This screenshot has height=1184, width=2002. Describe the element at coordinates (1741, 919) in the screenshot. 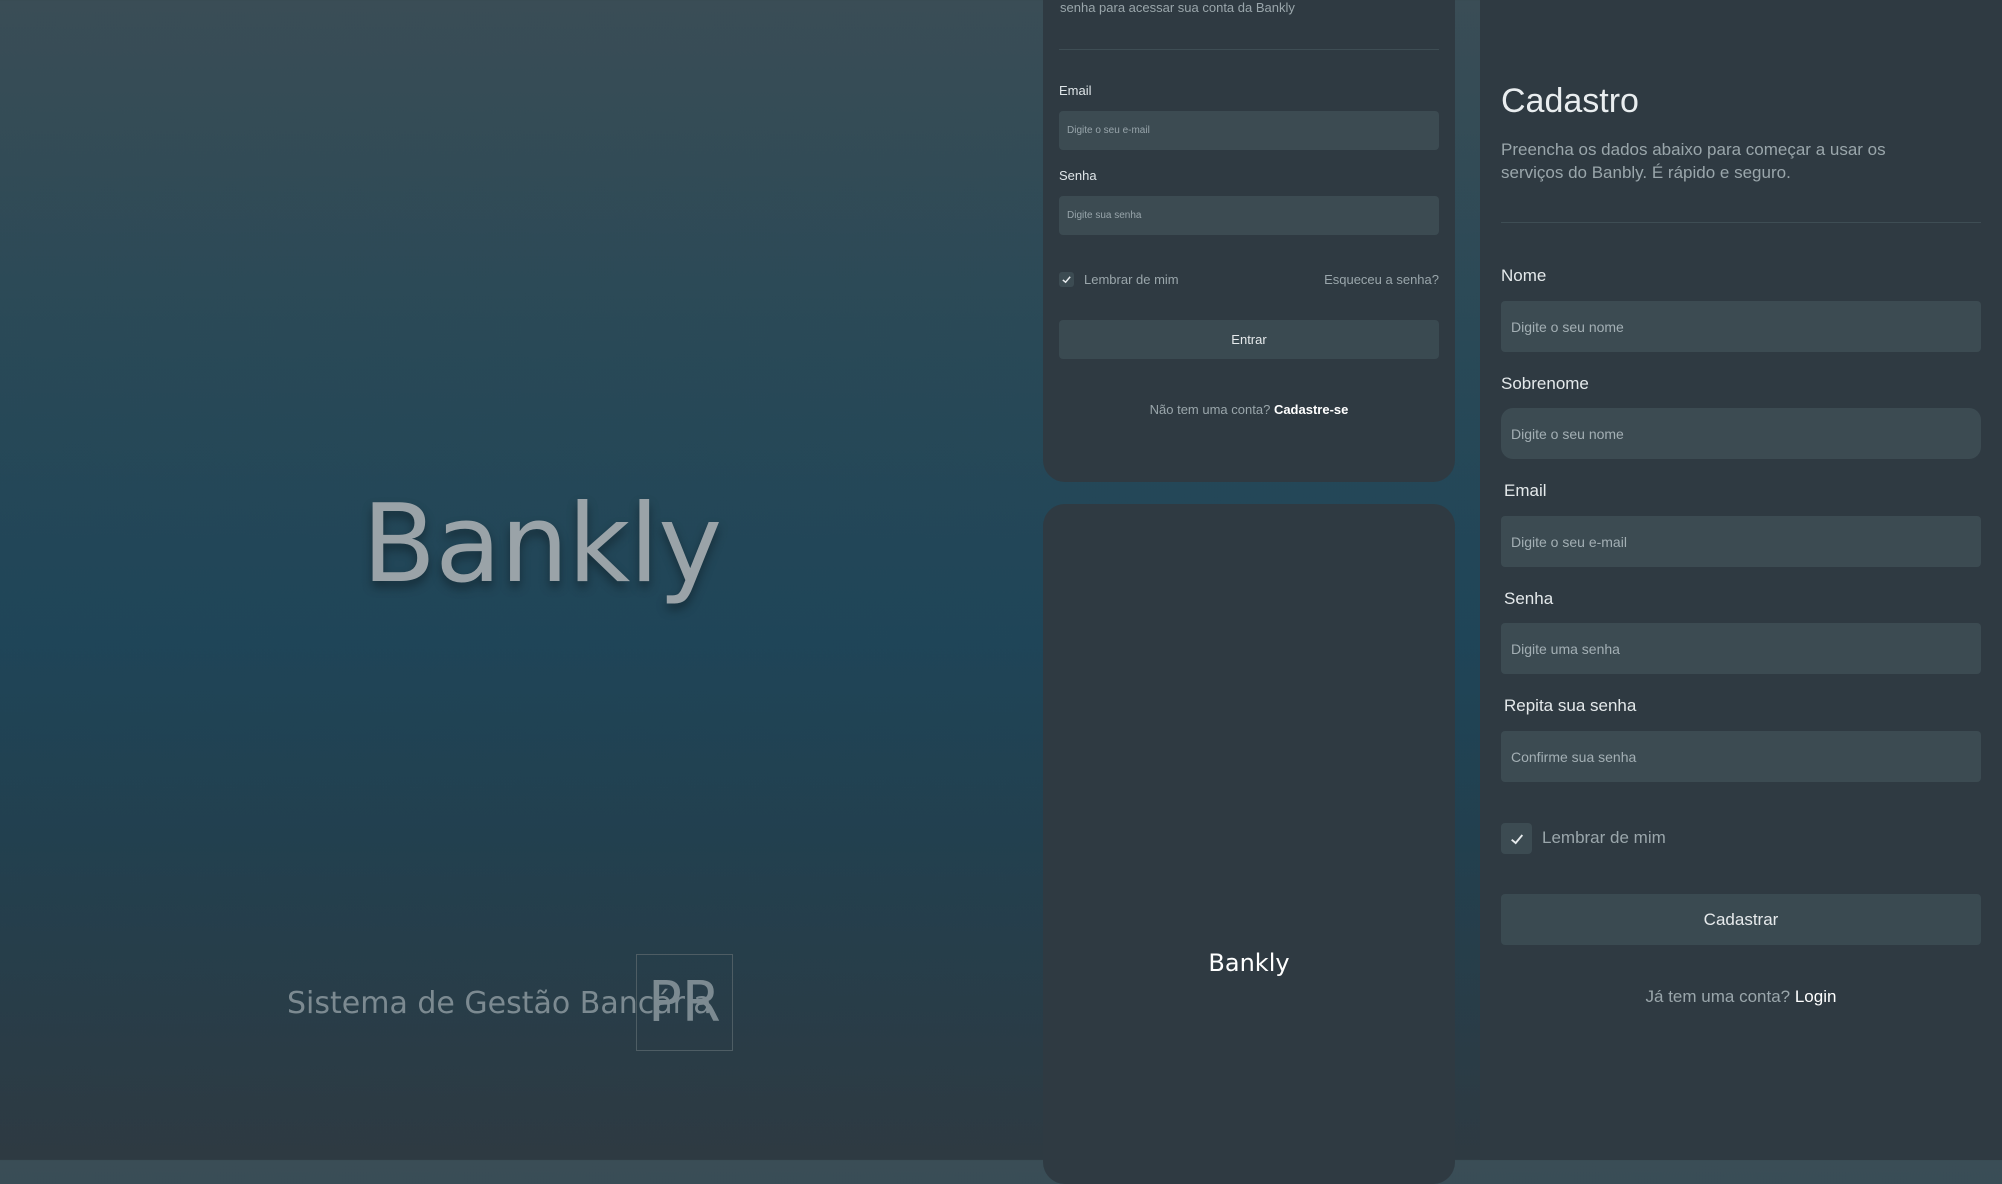

I see `register-submit-button: Cadastrar` at that location.